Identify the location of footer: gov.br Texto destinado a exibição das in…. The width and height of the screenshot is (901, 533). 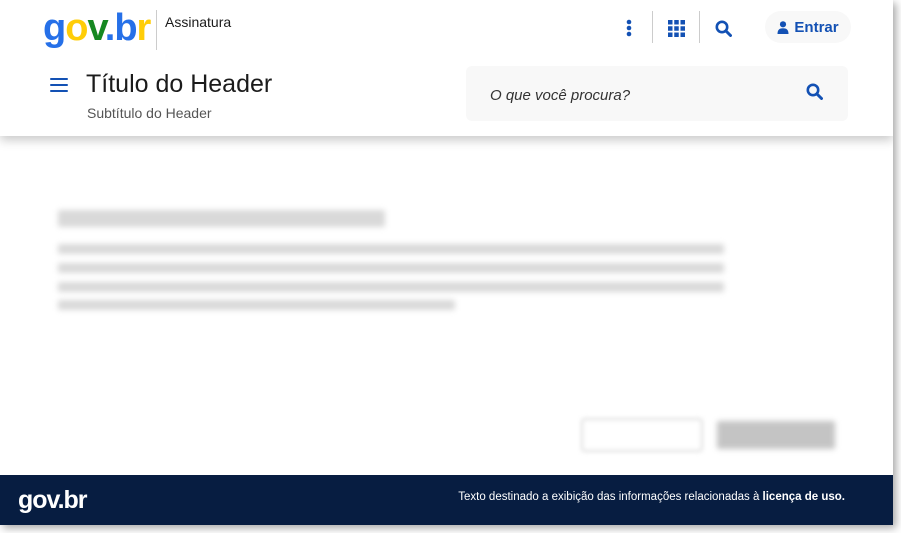
(446, 500).